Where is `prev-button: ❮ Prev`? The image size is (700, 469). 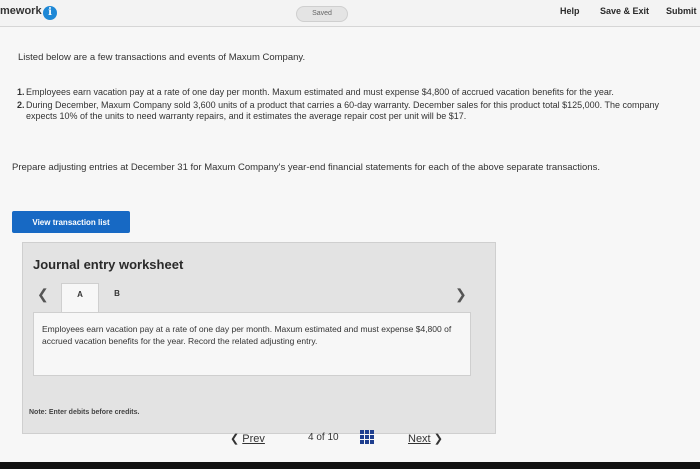
prev-button: ❮ Prev is located at coordinates (247, 438).